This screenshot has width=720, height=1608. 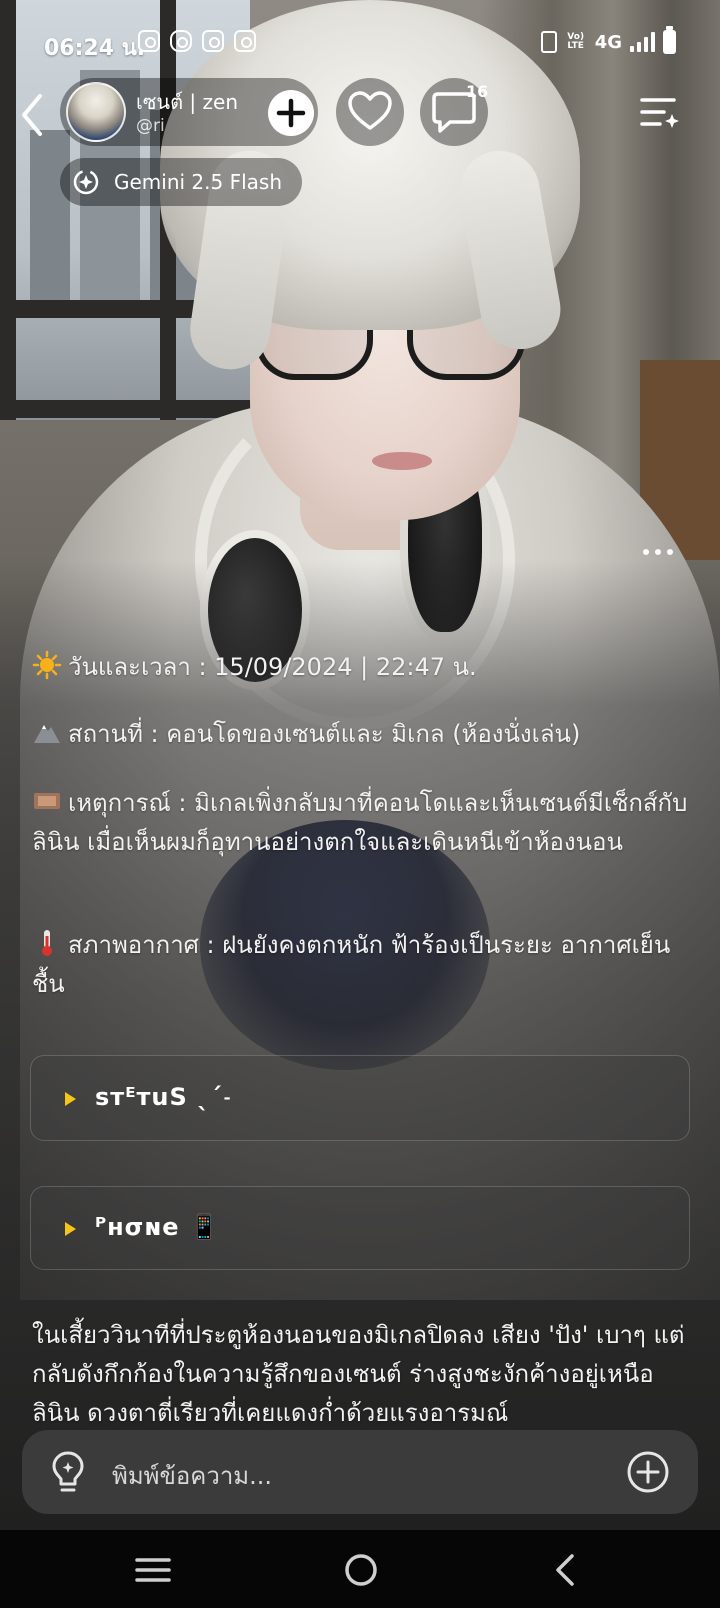 What do you see at coordinates (47, 734) in the screenshot?
I see `mountain-emoji` at bounding box center [47, 734].